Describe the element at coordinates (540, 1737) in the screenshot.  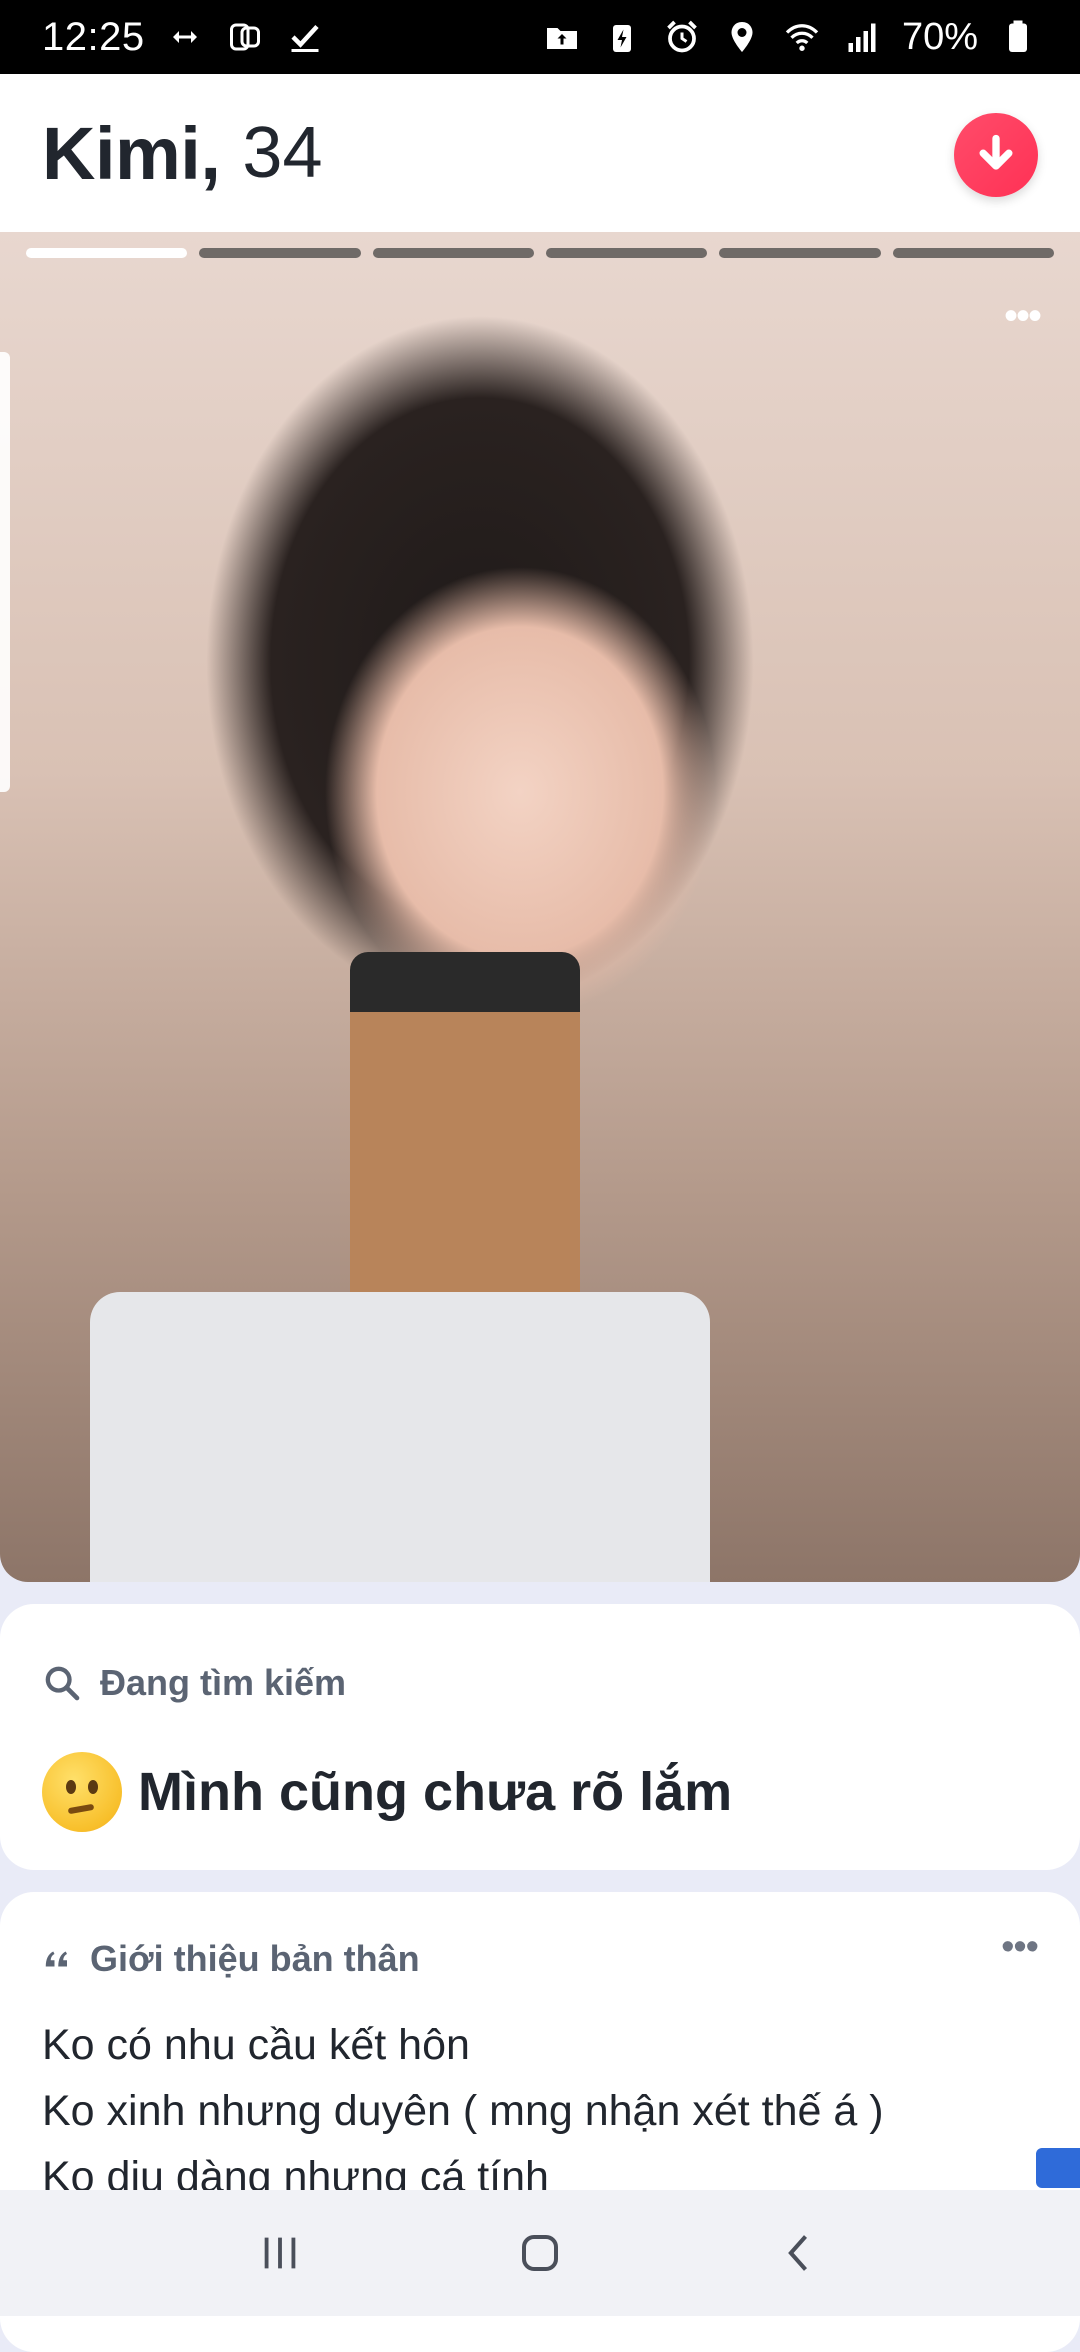
I see `looking-for-card: Đang tìm kiếm Mình cũng chưa rõ lắm` at that location.